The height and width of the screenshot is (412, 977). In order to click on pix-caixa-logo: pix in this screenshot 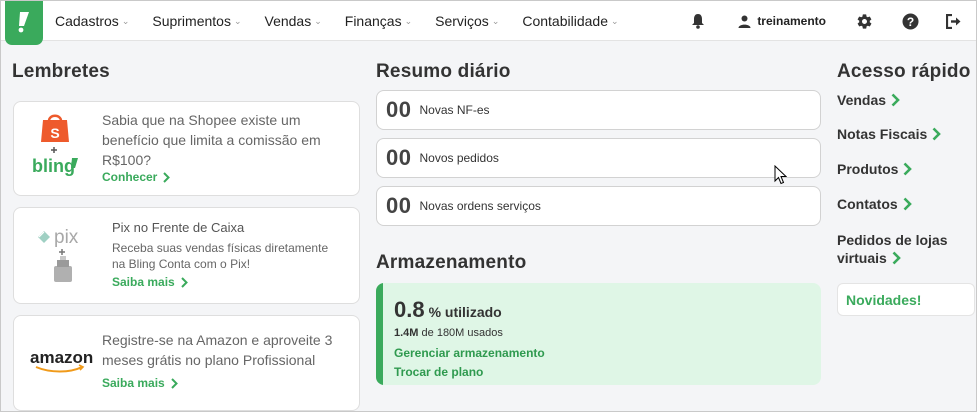, I will do `click(66, 257)`.